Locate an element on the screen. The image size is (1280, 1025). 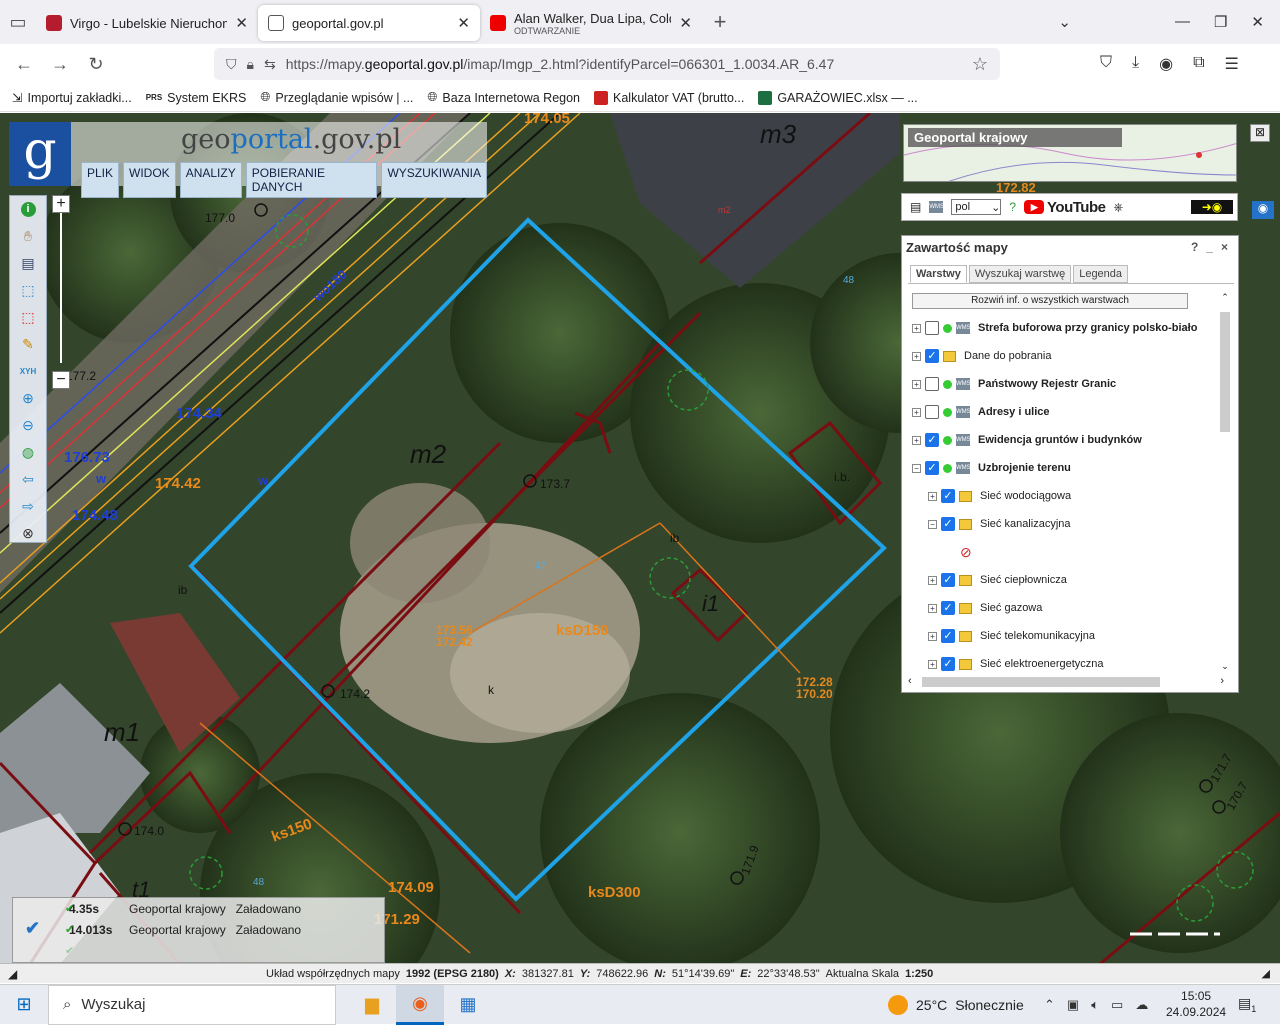
calculator-icon: ▦ is located at coordinates (468, 1005).